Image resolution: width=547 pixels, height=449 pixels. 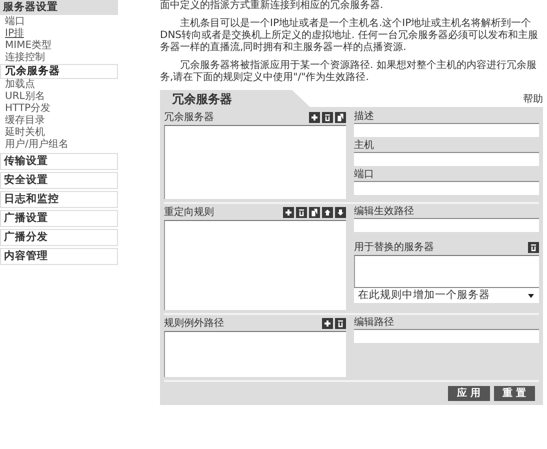 What do you see at coordinates (349, 72) in the screenshot?
I see `paragraph: 冗余服务器将被指派应用于某一个资源路径. 如果想对整个主机的内容进行冗余服务,请在下面的规则定义中使用"/"作为生效路径.` at bounding box center [349, 72].